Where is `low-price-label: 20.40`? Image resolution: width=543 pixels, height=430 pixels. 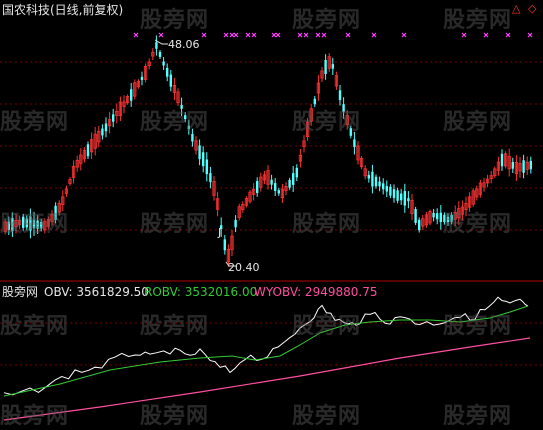
low-price-label: 20.40 is located at coordinates (244, 267).